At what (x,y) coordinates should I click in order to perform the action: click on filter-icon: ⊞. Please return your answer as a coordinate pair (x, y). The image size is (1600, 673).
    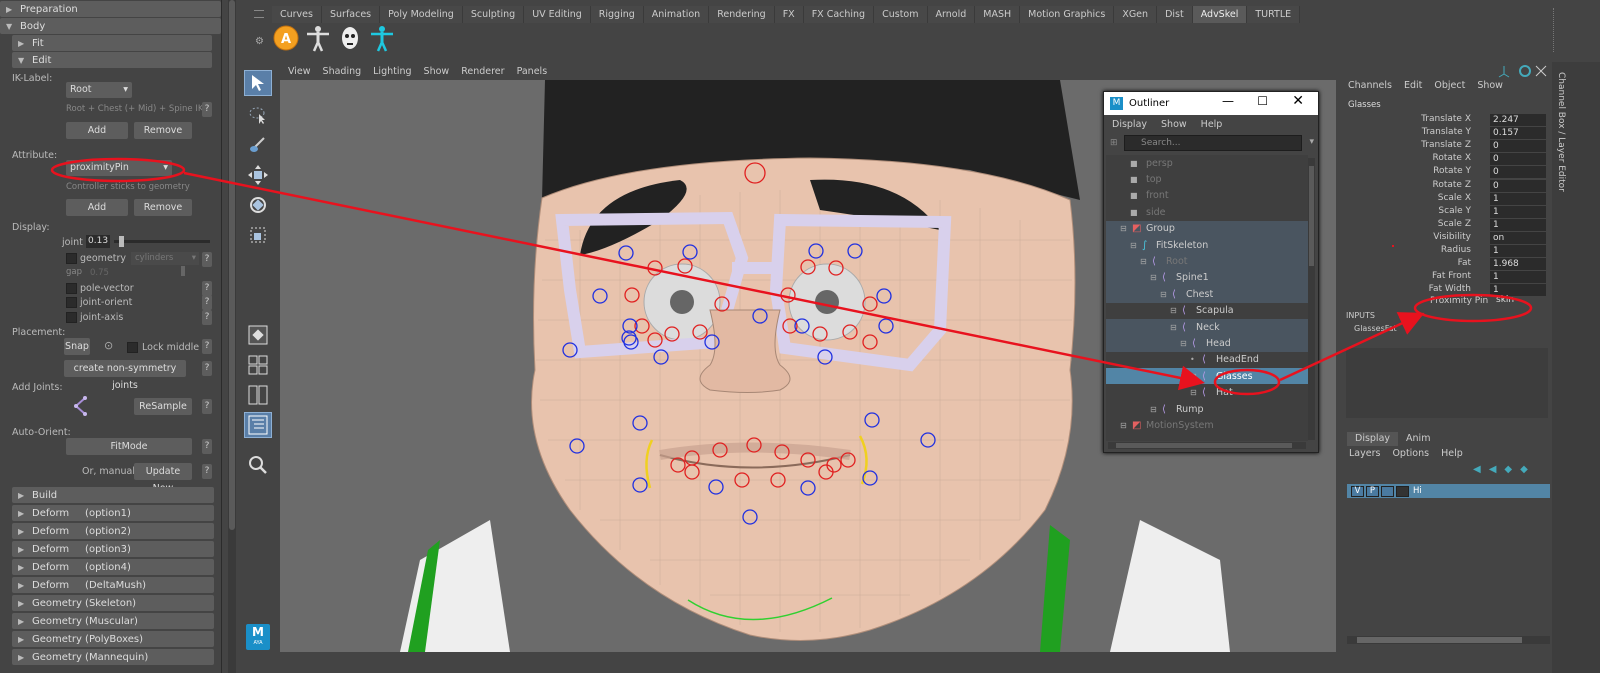
    Looking at the image, I should click on (1114, 143).